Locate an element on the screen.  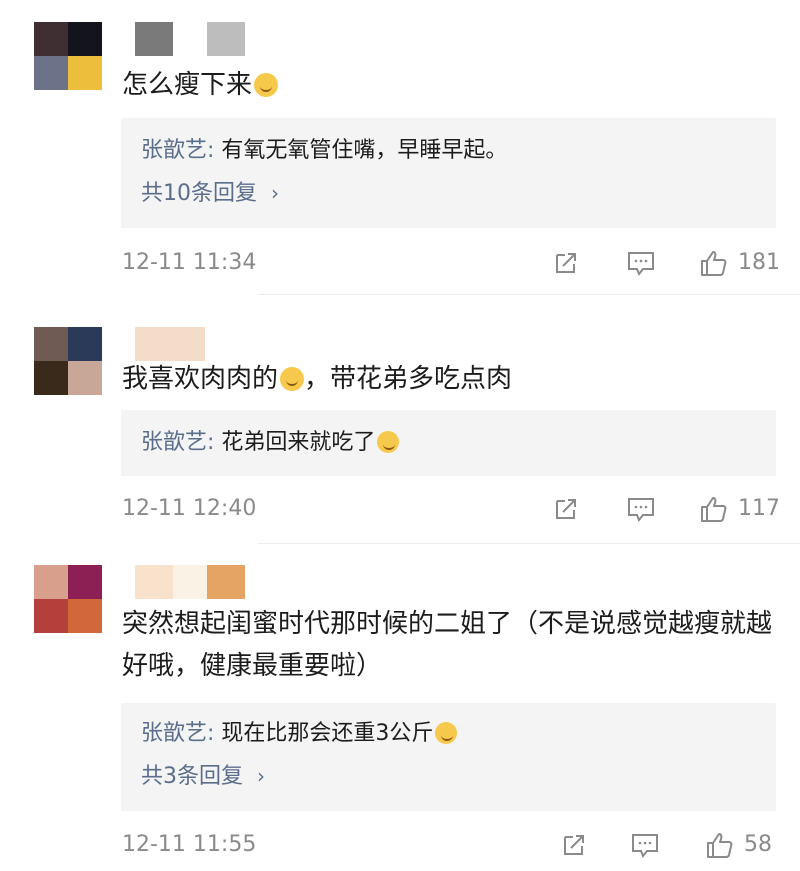
comment-meta: 12-11 11:55 58 is located at coordinates (449, 845).